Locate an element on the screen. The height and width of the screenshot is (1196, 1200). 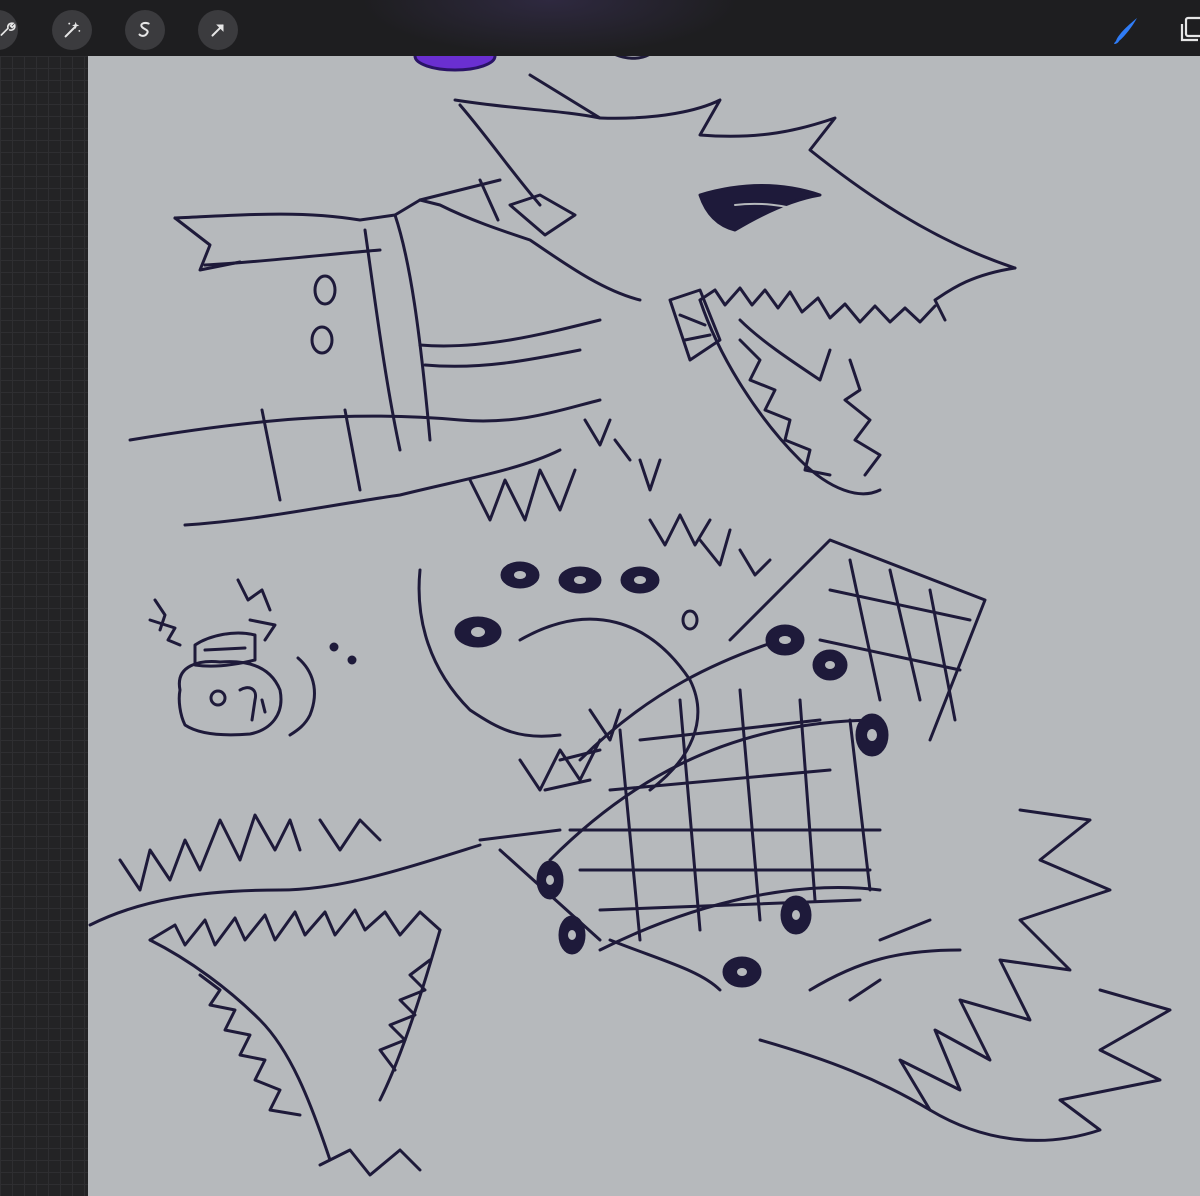
brush-icon is located at coordinates (1125, 31).